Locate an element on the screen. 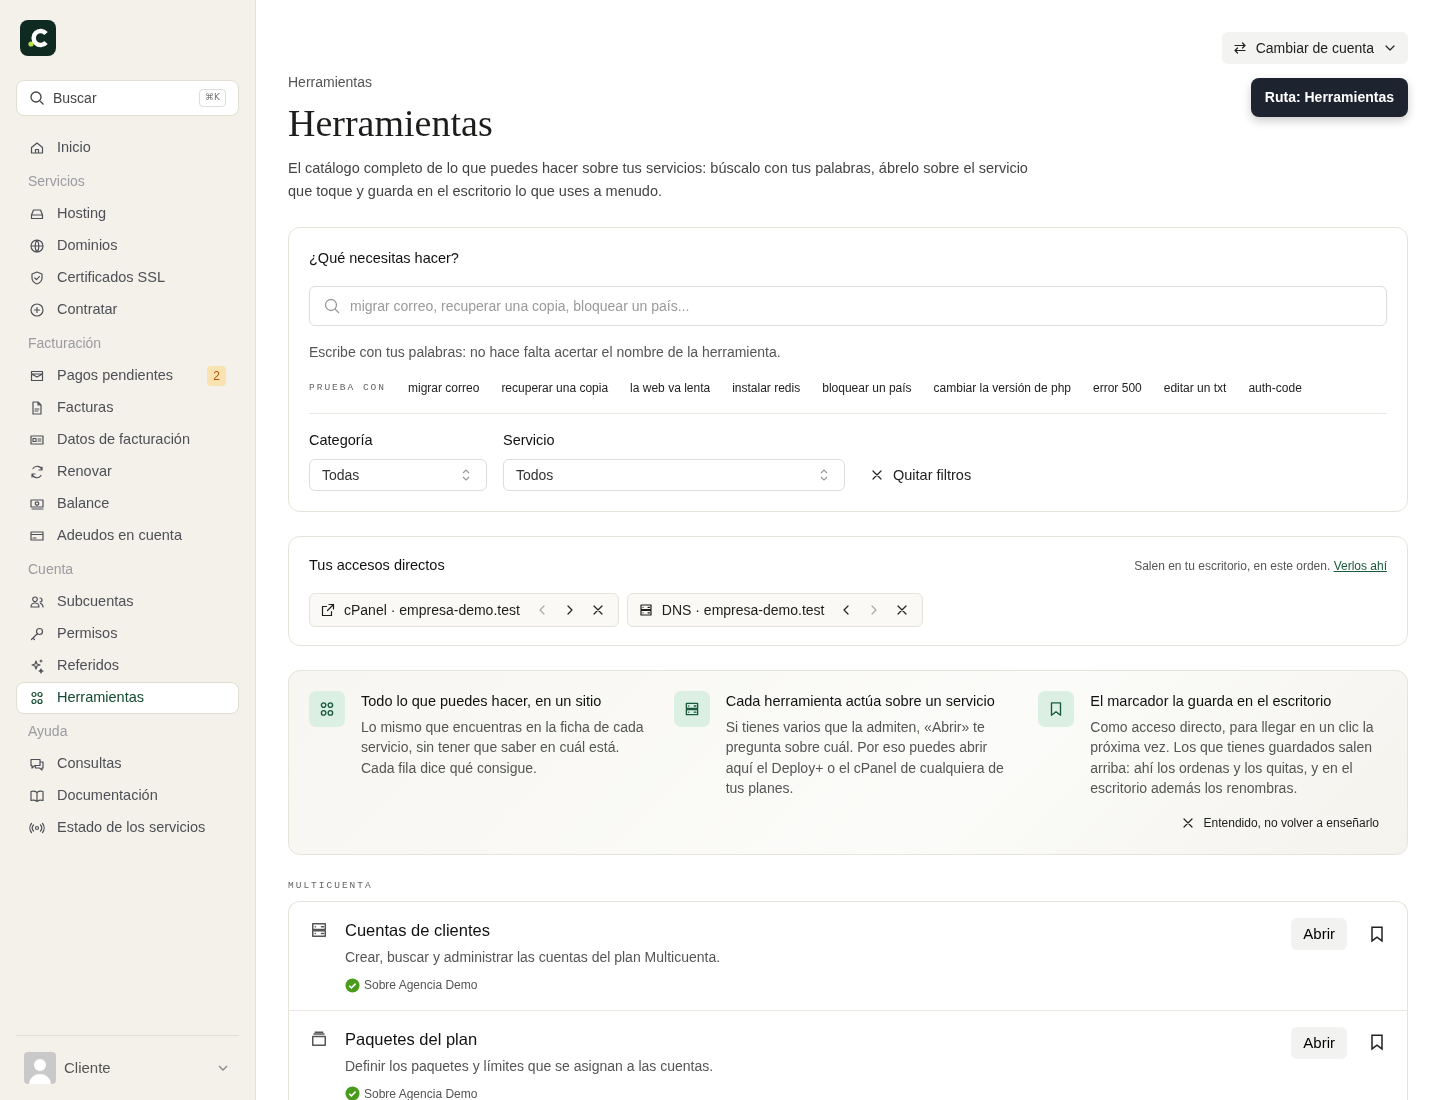  nav-item: Hosting is located at coordinates (127, 214).